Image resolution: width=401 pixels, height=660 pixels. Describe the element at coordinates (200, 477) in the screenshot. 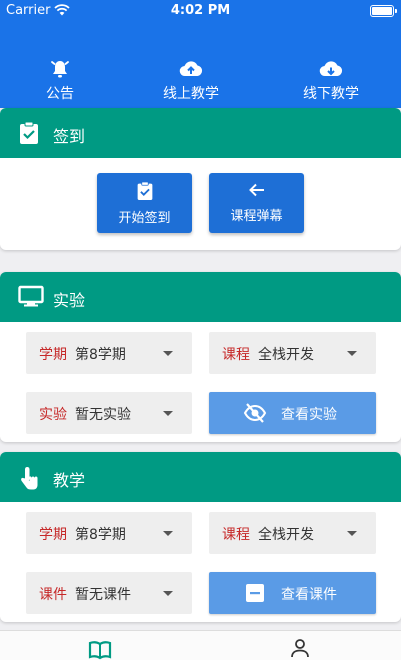

I see `teaching-header: 教学` at that location.